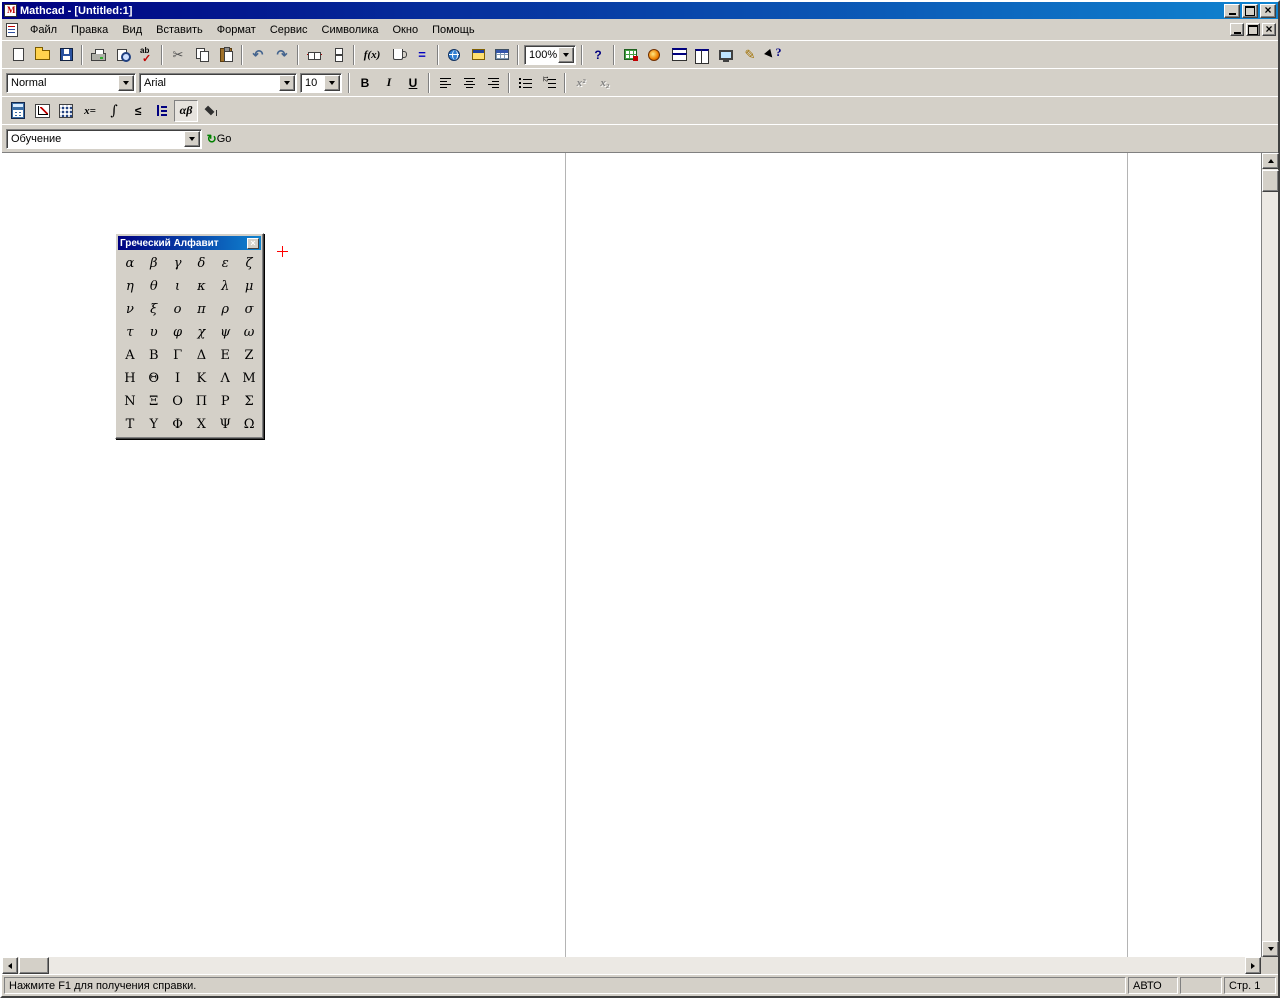  Describe the element at coordinates (71, 82) in the screenshot. I see `style-combobox: Normal` at that location.